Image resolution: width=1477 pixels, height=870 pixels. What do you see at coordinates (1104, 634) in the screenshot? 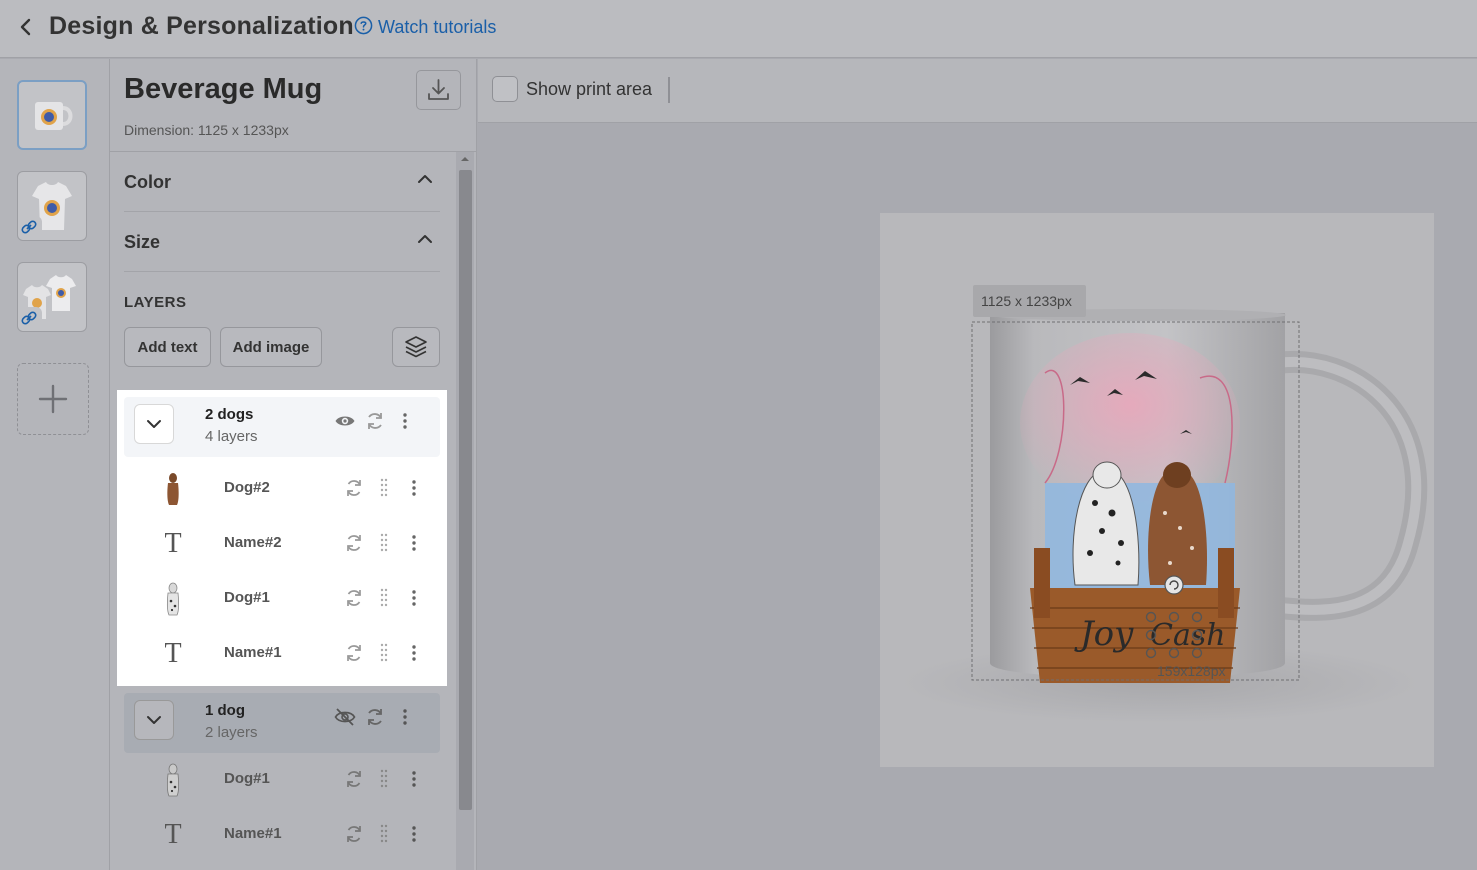
I see `canvas-name-left: Joy` at bounding box center [1104, 634].